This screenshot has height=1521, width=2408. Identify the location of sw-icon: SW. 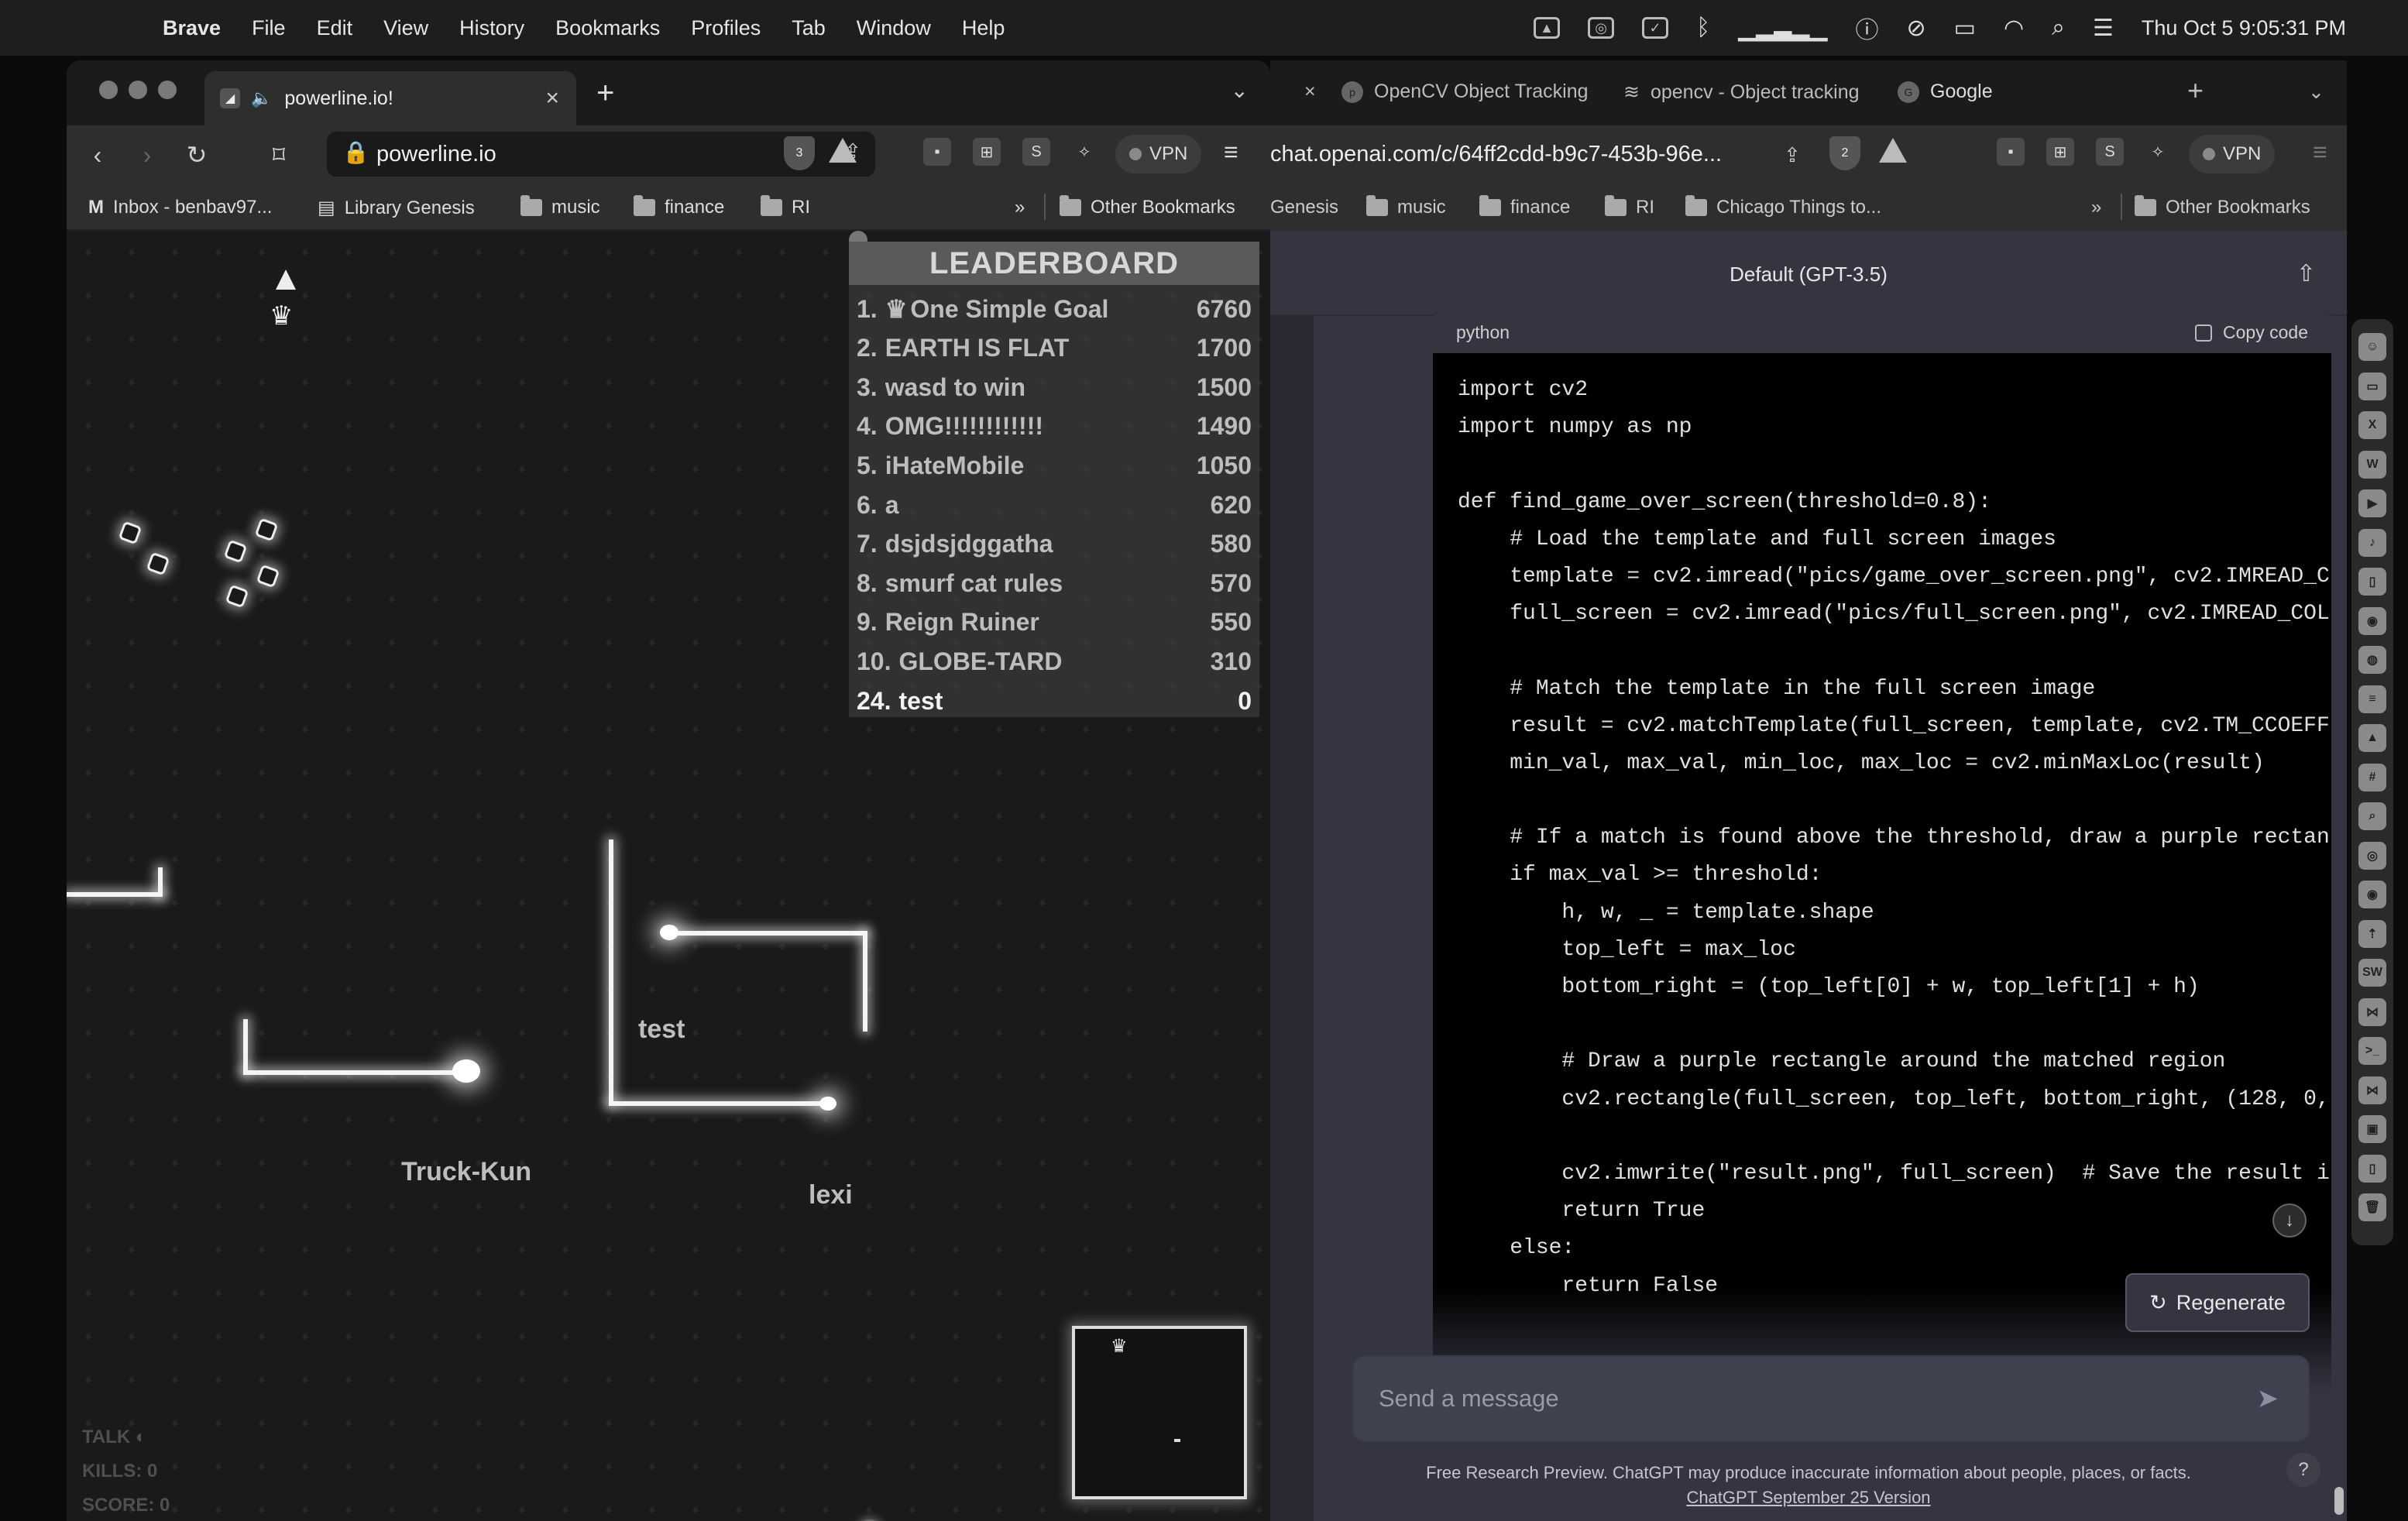
(2372, 973).